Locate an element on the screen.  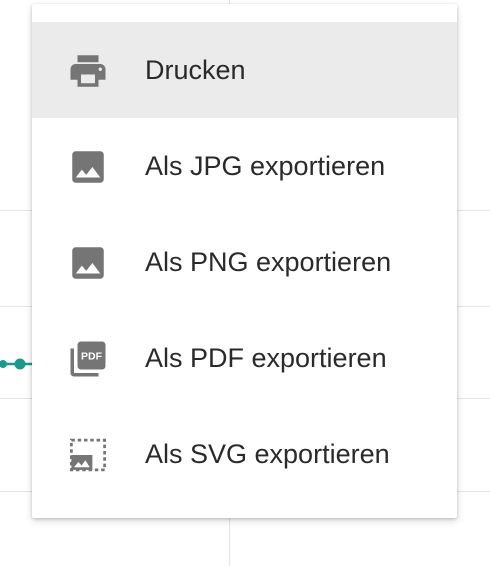
svg-image-icon is located at coordinates (88, 455).